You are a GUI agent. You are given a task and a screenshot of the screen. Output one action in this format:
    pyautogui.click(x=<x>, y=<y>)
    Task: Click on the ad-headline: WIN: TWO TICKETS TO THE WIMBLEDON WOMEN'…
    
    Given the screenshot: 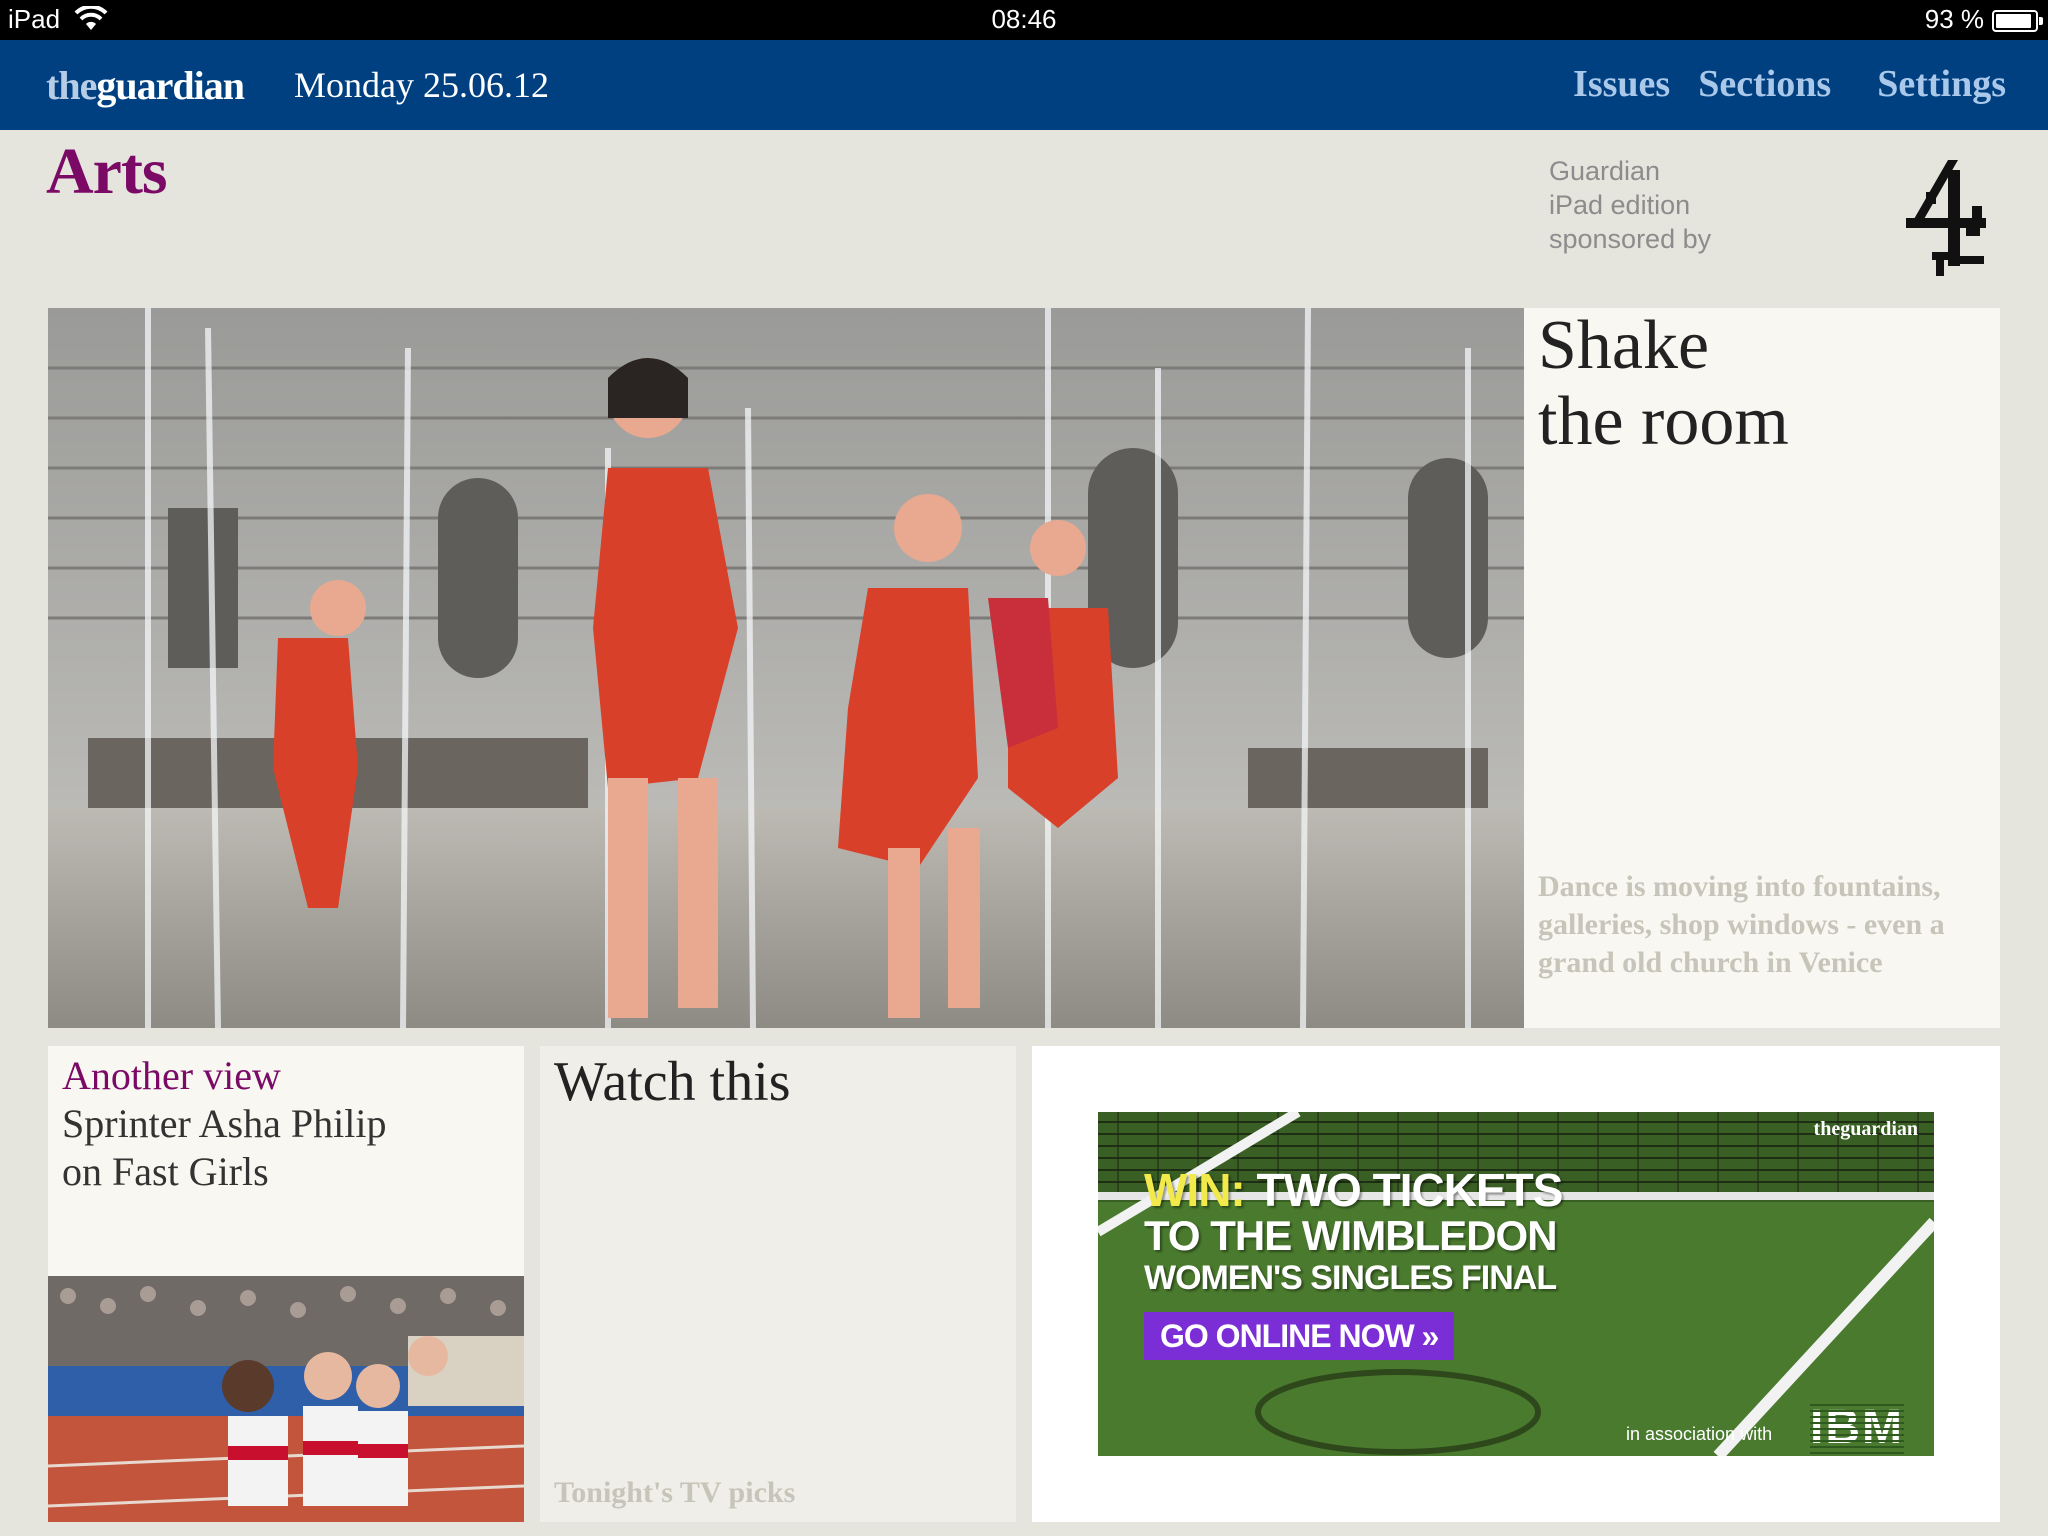 What is the action you would take?
    pyautogui.click(x=1353, y=1230)
    